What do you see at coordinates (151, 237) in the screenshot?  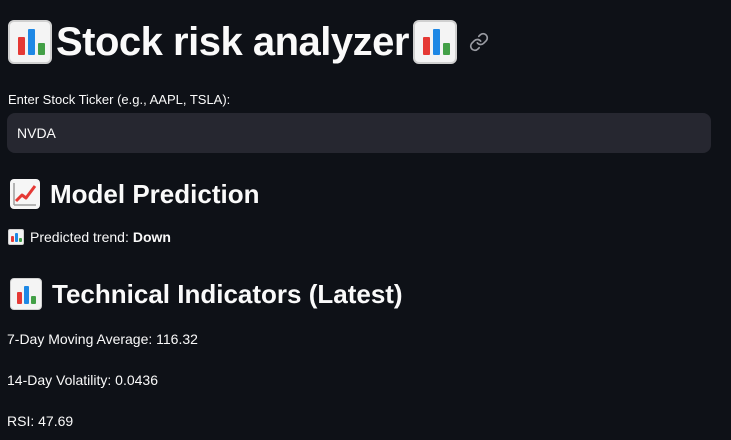 I see `predicted-trend-value: Down` at bounding box center [151, 237].